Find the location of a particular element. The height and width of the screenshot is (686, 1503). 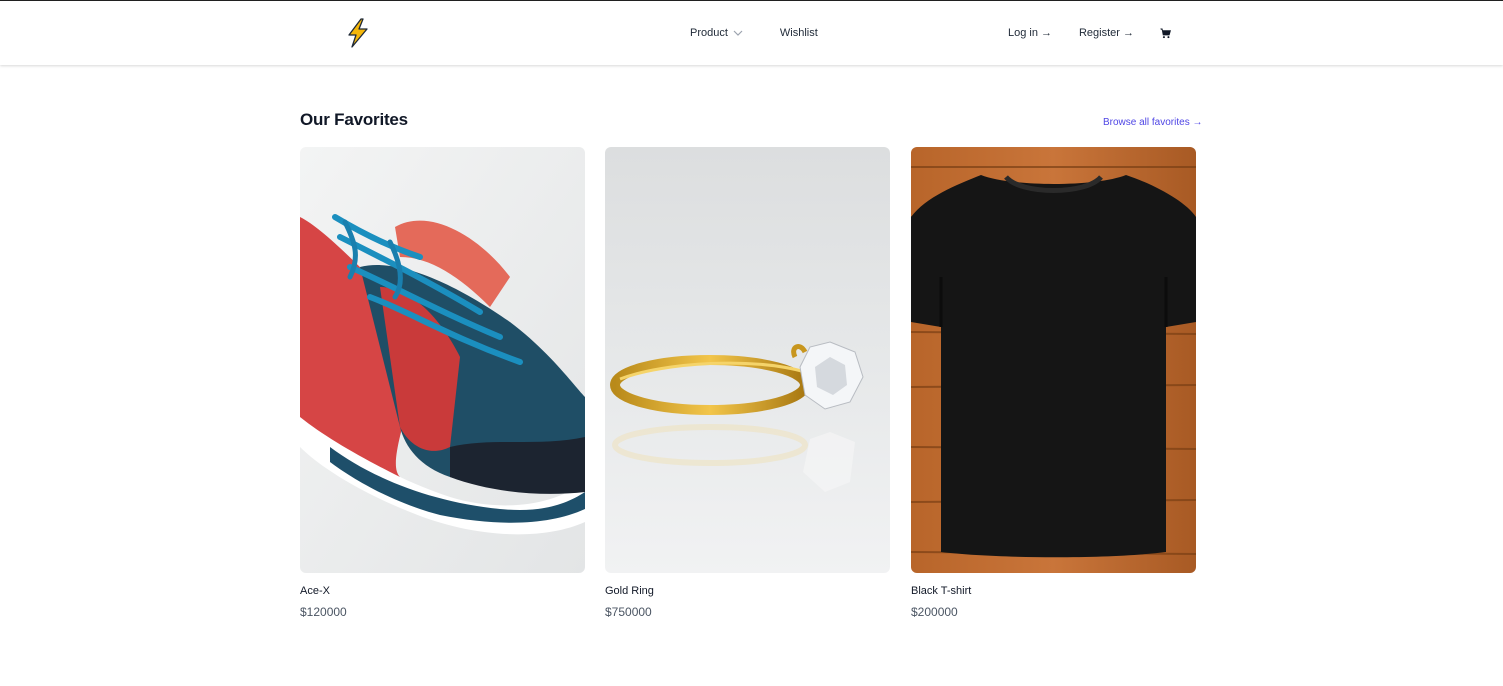

login-link: Log in → is located at coordinates (1030, 33).